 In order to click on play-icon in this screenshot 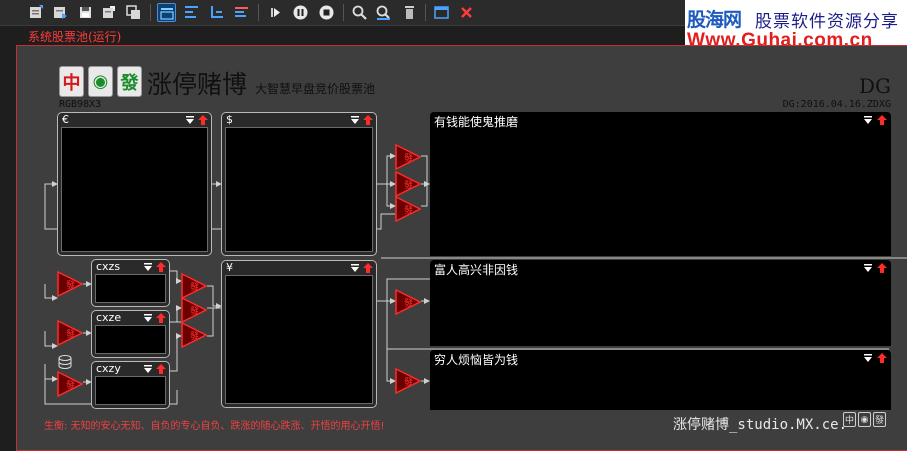, I will do `click(274, 12)`.